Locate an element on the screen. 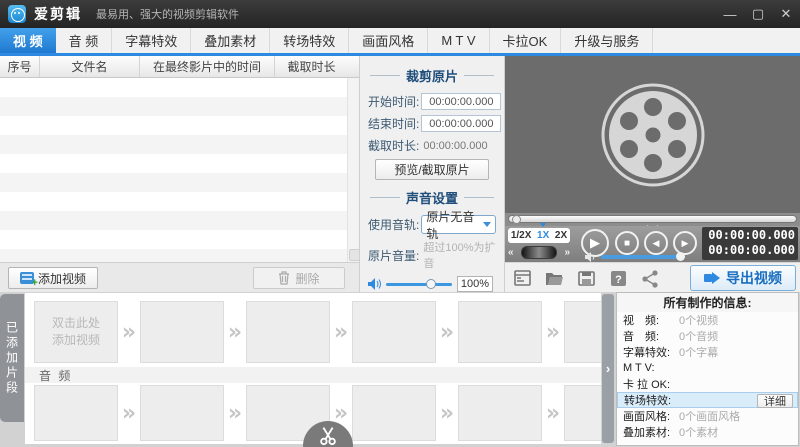 This screenshot has width=800, height=447. seek-thumb is located at coordinates (516, 219).